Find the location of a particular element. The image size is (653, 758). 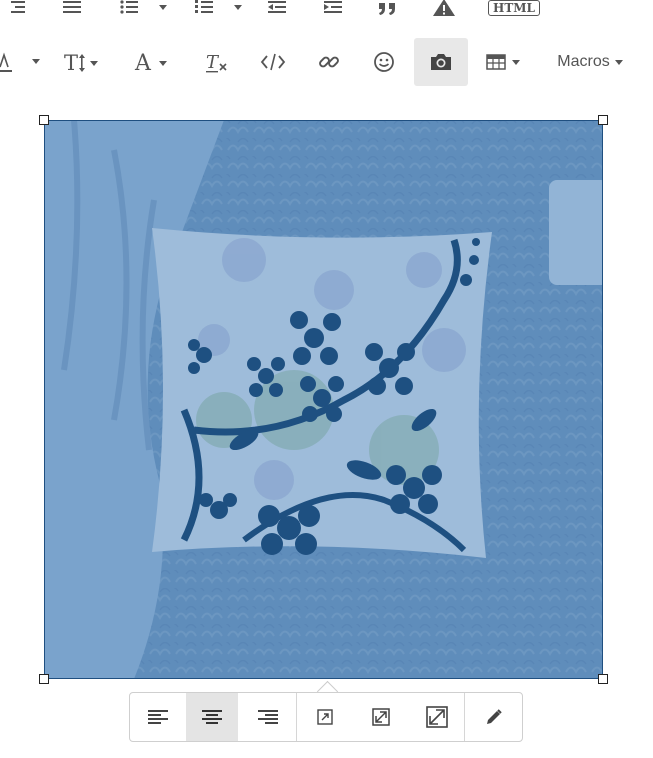

macros-dropdown: Macros is located at coordinates (590, 62).